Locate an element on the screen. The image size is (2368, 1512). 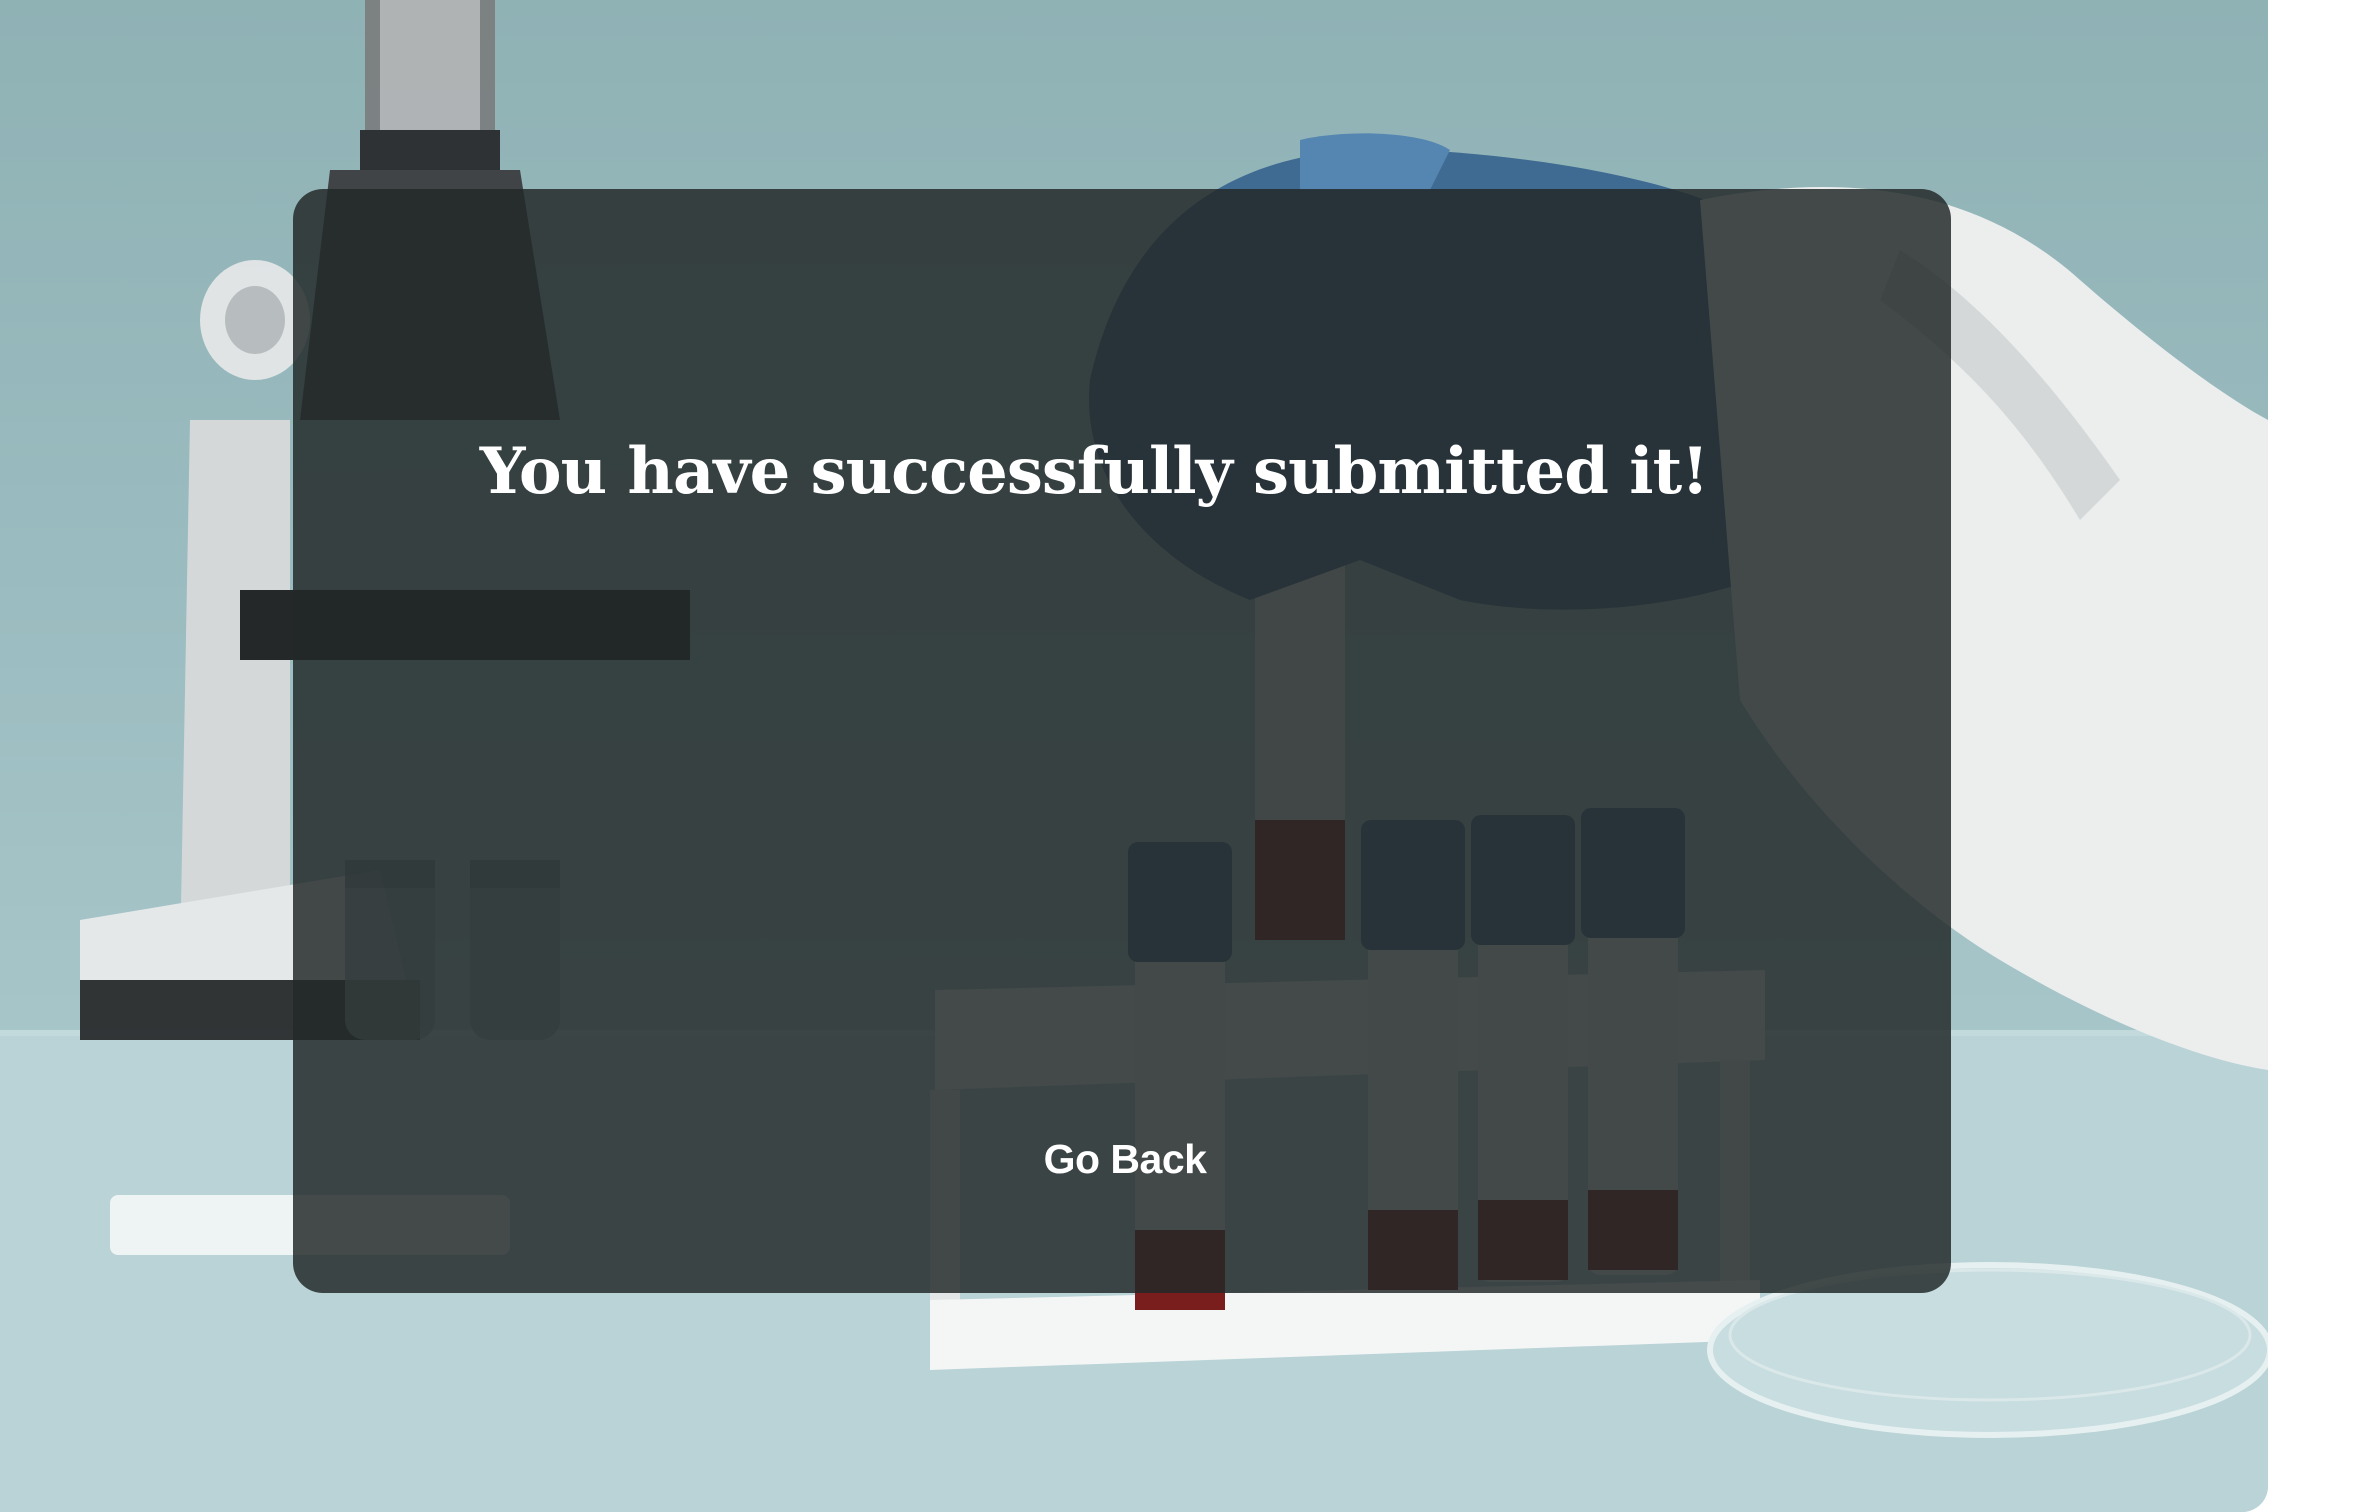
success-title: You have successfully submitted it! is located at coordinates (1094, 471).